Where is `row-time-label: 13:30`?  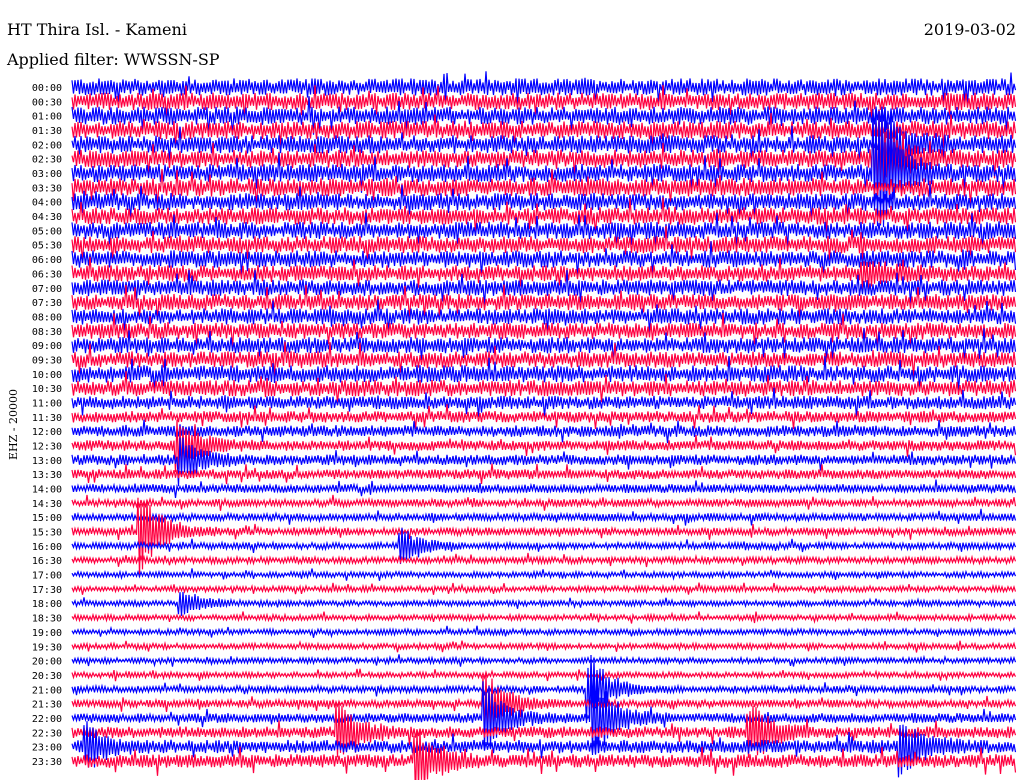
row-time-label: 13:30 is located at coordinates (47, 475).